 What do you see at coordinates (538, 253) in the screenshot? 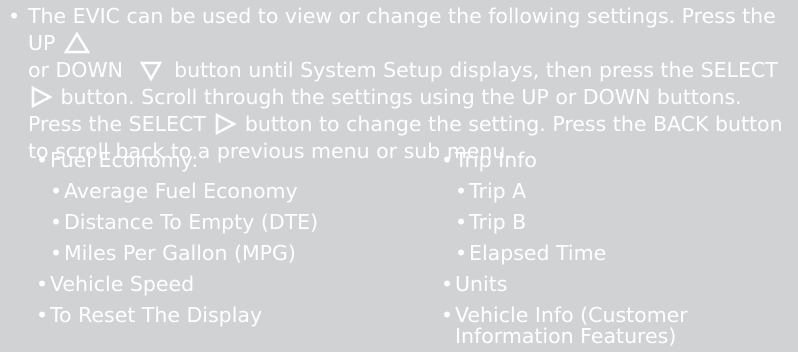
I see `list-item-label: Elapsed Time` at bounding box center [538, 253].